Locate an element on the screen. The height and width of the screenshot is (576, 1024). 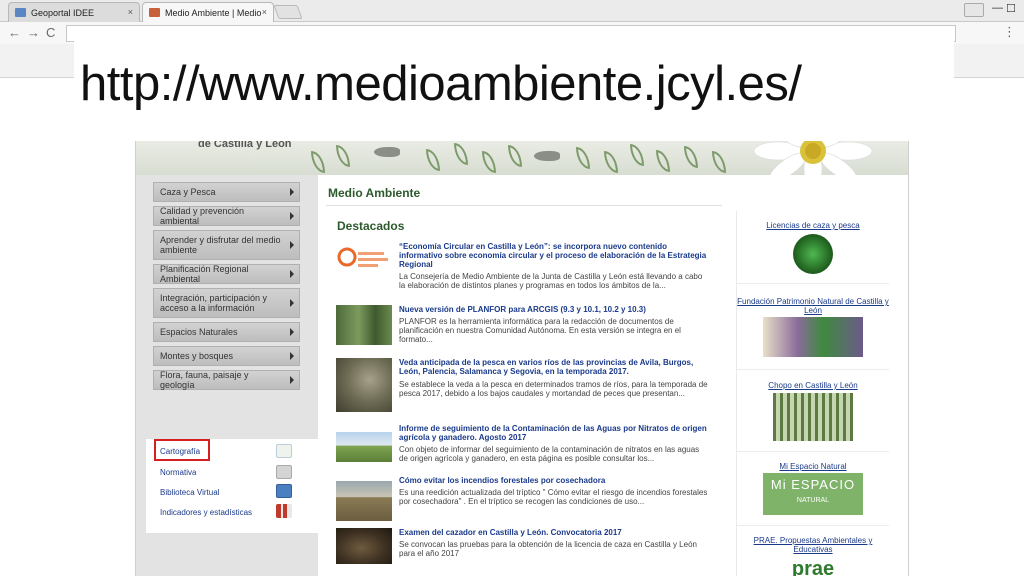
promo-image-subtext: NATURAL is located at coordinates (813, 500).